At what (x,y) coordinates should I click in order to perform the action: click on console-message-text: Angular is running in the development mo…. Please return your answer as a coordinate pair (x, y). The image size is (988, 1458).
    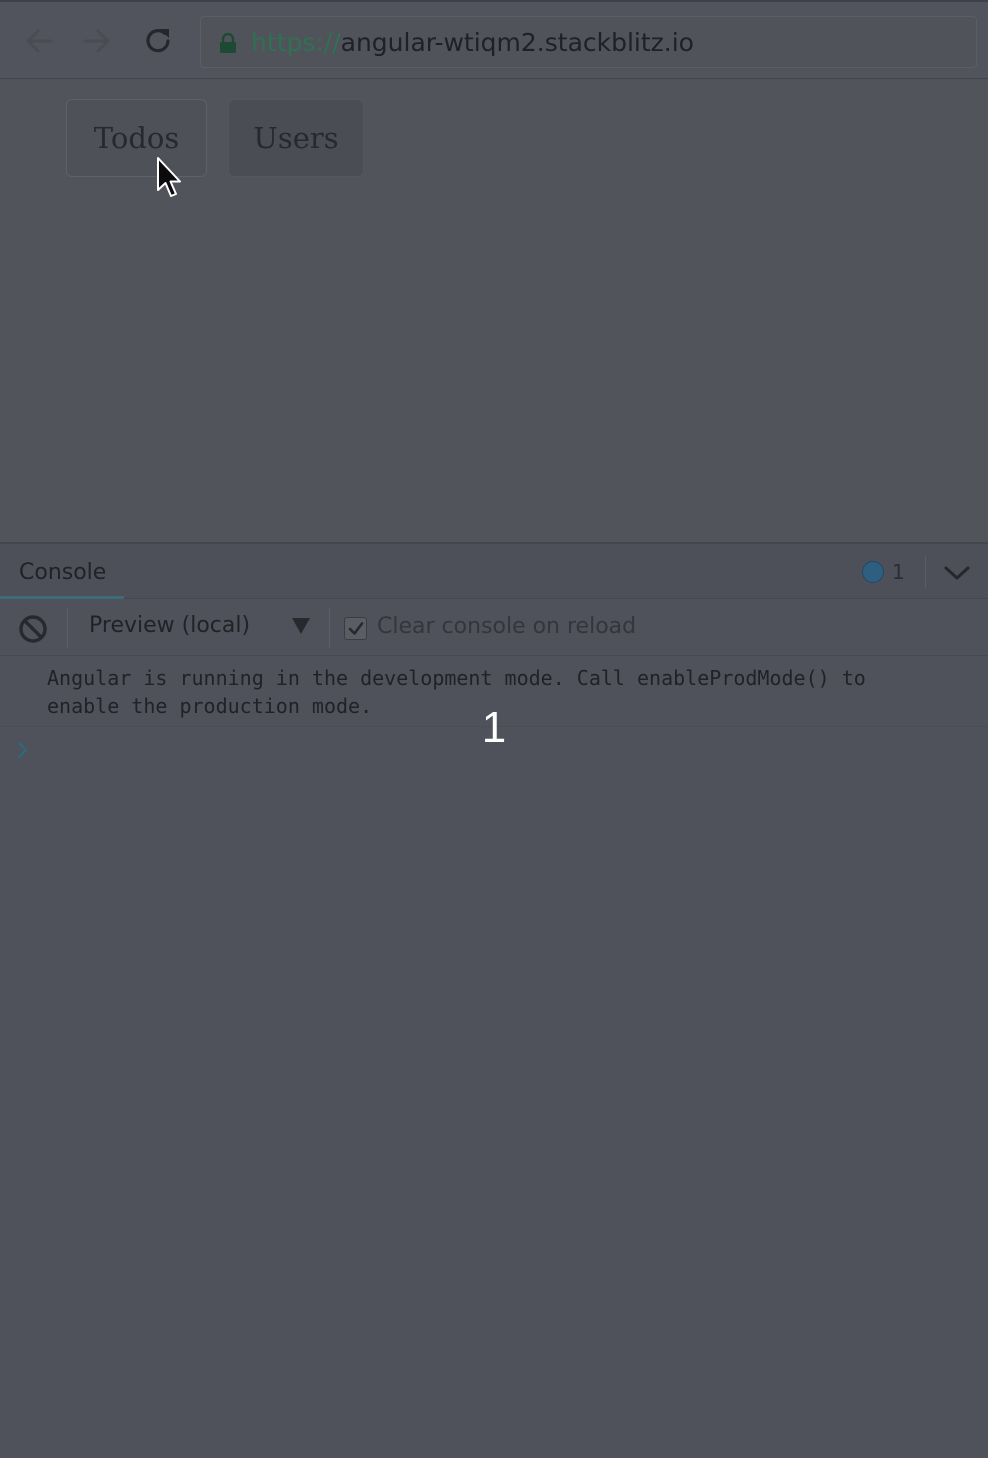
    Looking at the image, I should click on (456, 692).